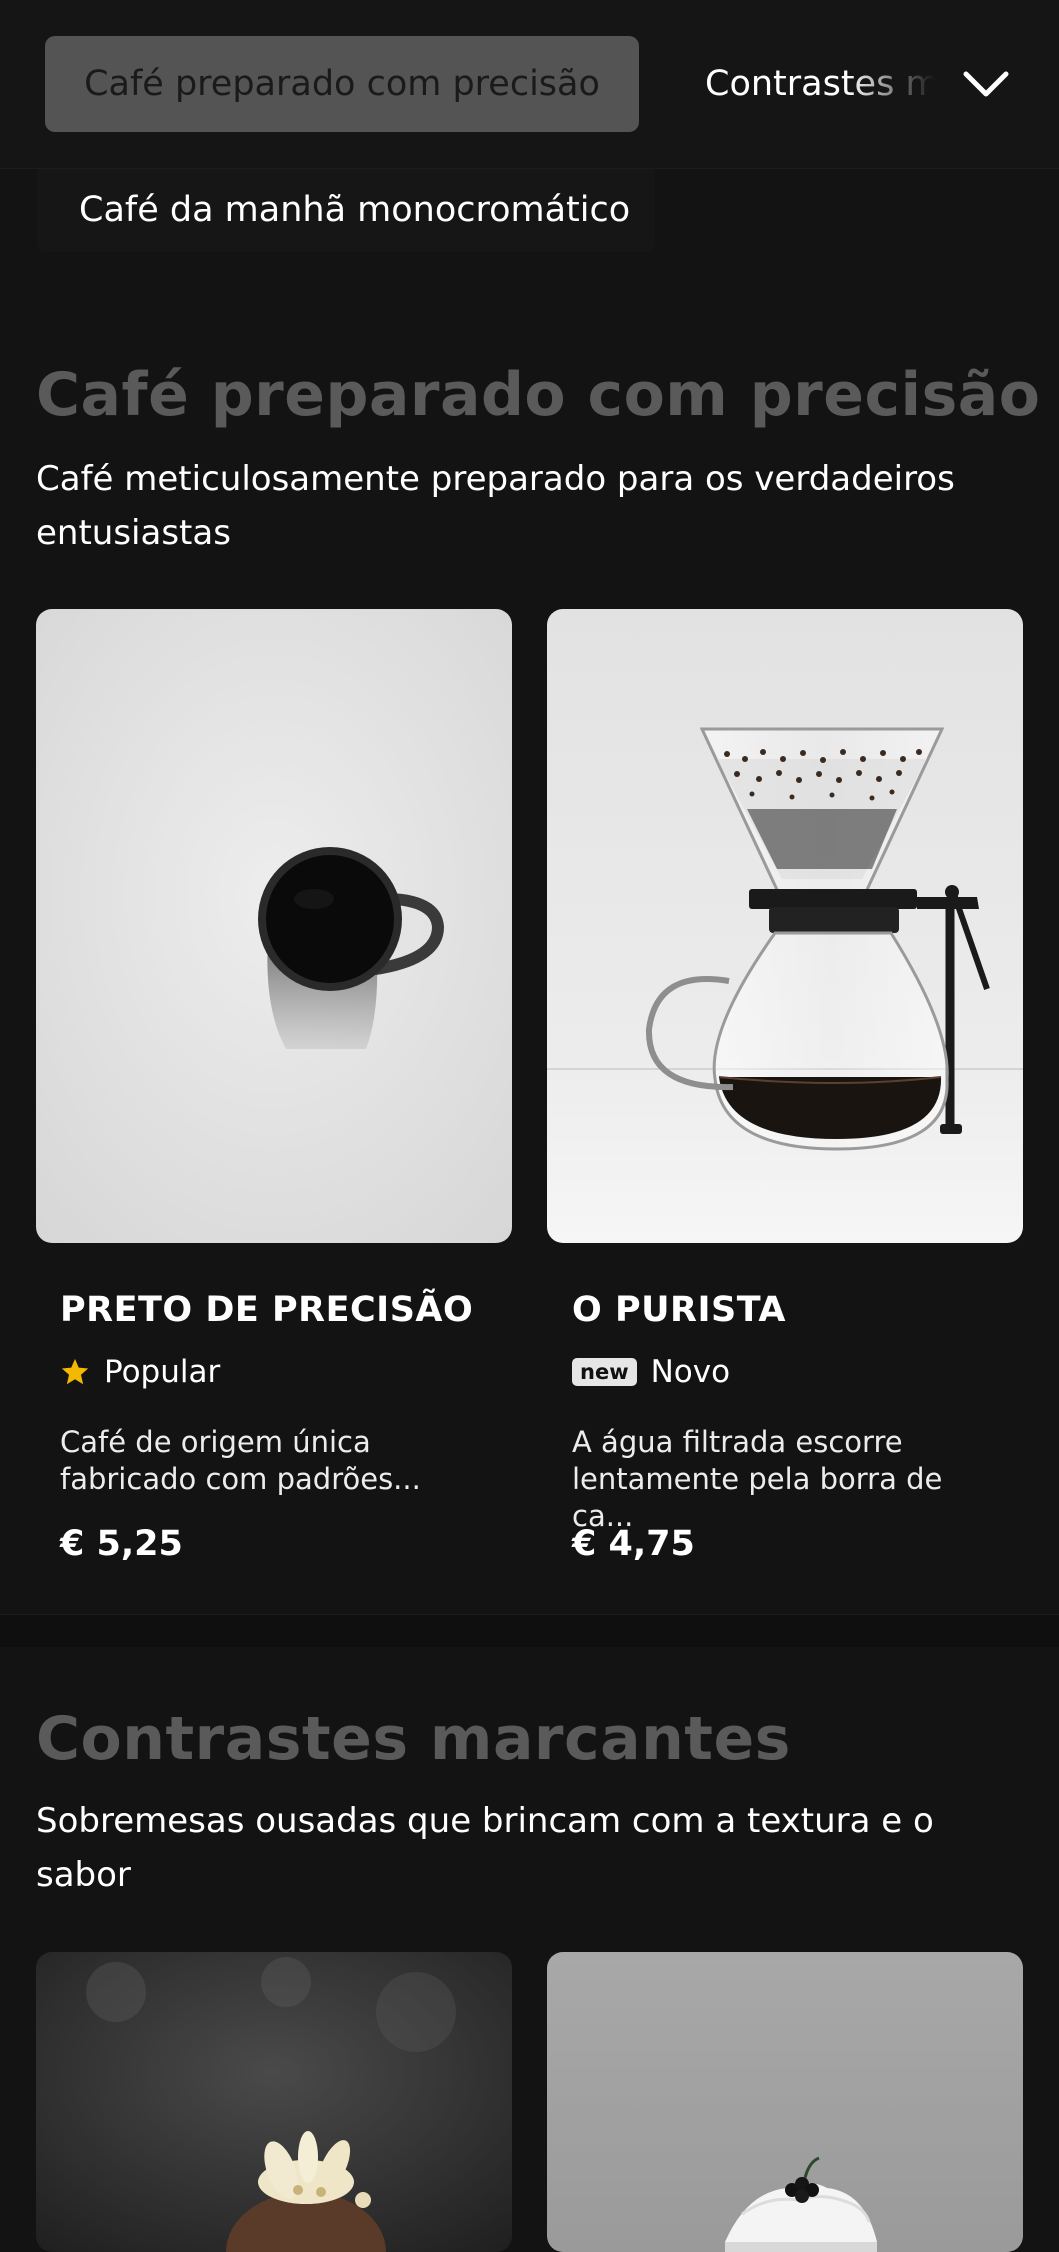 This screenshot has height=2252, width=1059. I want to click on badge-label: Novo, so click(690, 1372).